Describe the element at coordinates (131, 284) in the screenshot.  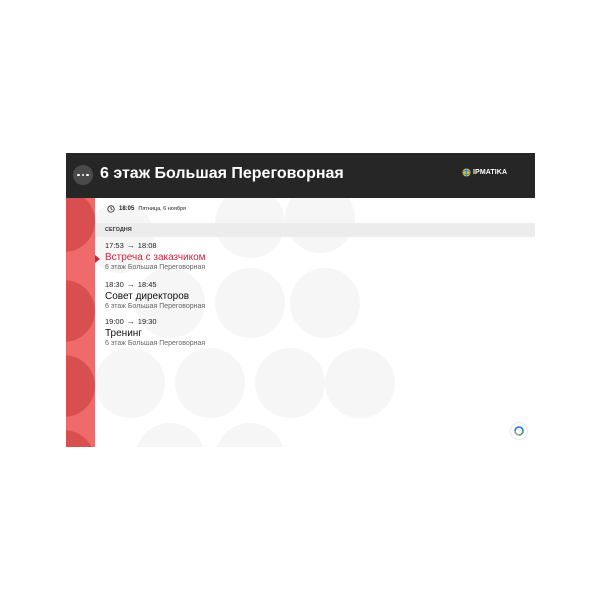
I see `event-time: 18:30 → 18:45` at that location.